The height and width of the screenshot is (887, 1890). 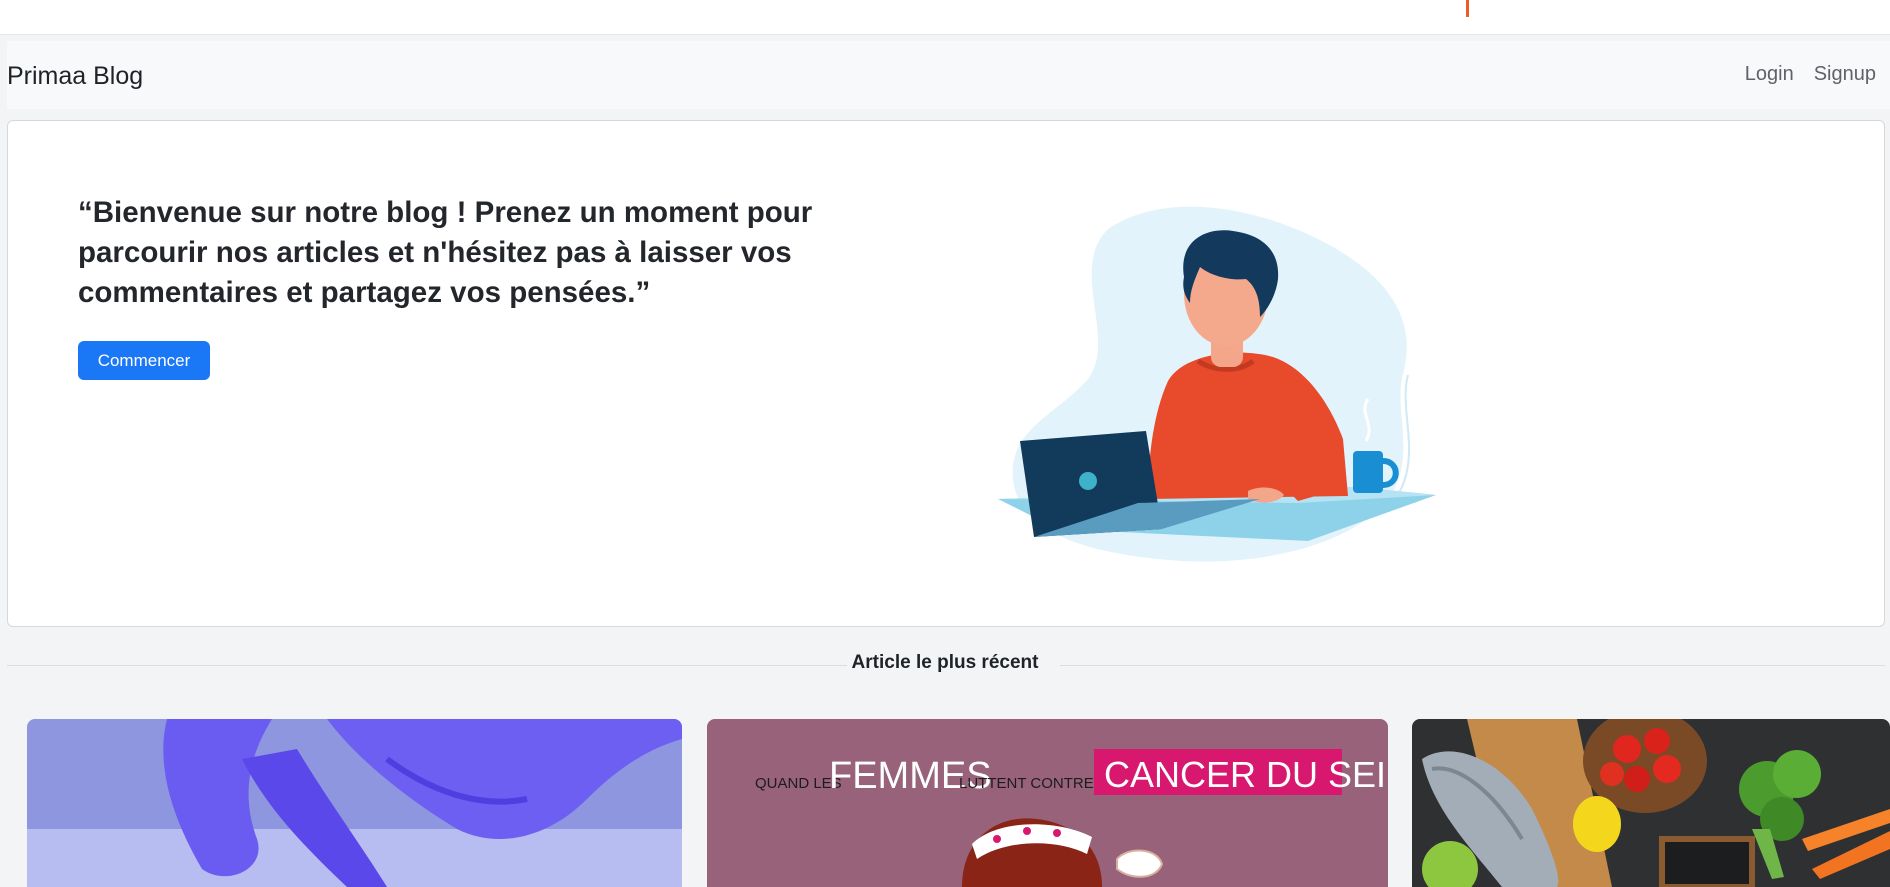 I want to click on latest-articles-heading: Article le plus récent, so click(x=945, y=662).